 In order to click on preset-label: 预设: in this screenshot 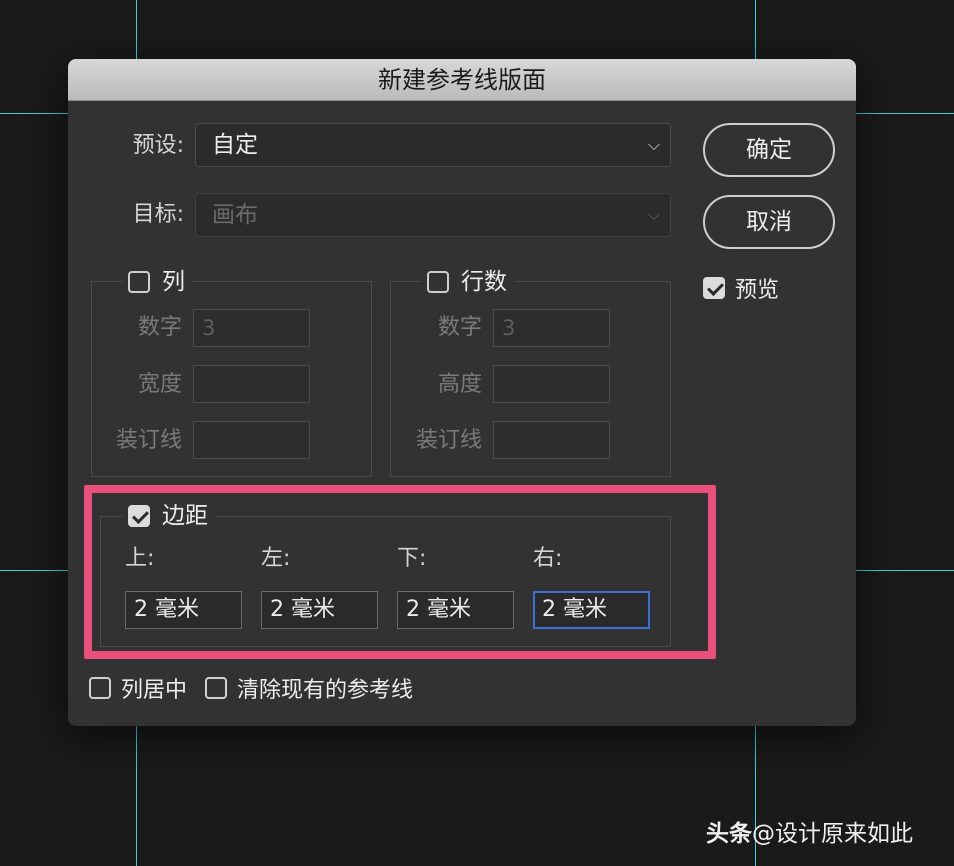, I will do `click(158, 145)`.